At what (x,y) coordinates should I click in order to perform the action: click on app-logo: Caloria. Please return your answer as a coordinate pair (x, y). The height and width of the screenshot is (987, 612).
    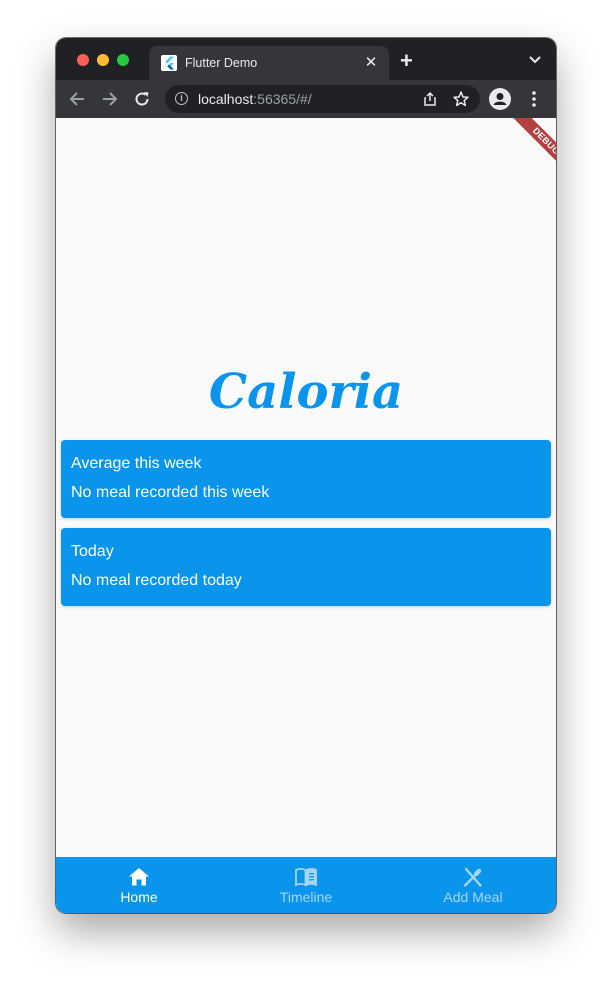
    Looking at the image, I should click on (306, 392).